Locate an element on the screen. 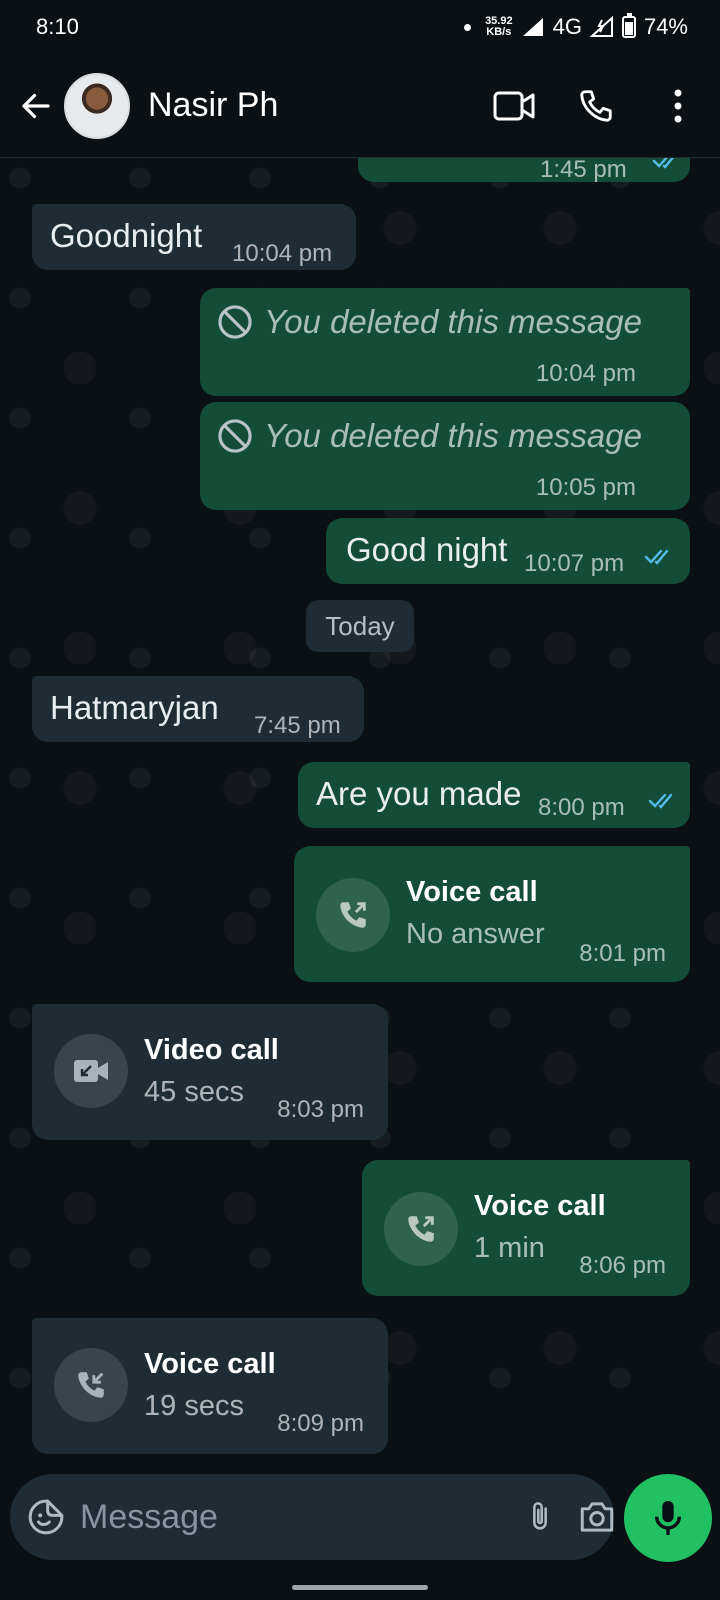 The height and width of the screenshot is (1600, 720). signal-icon is located at coordinates (532, 27).